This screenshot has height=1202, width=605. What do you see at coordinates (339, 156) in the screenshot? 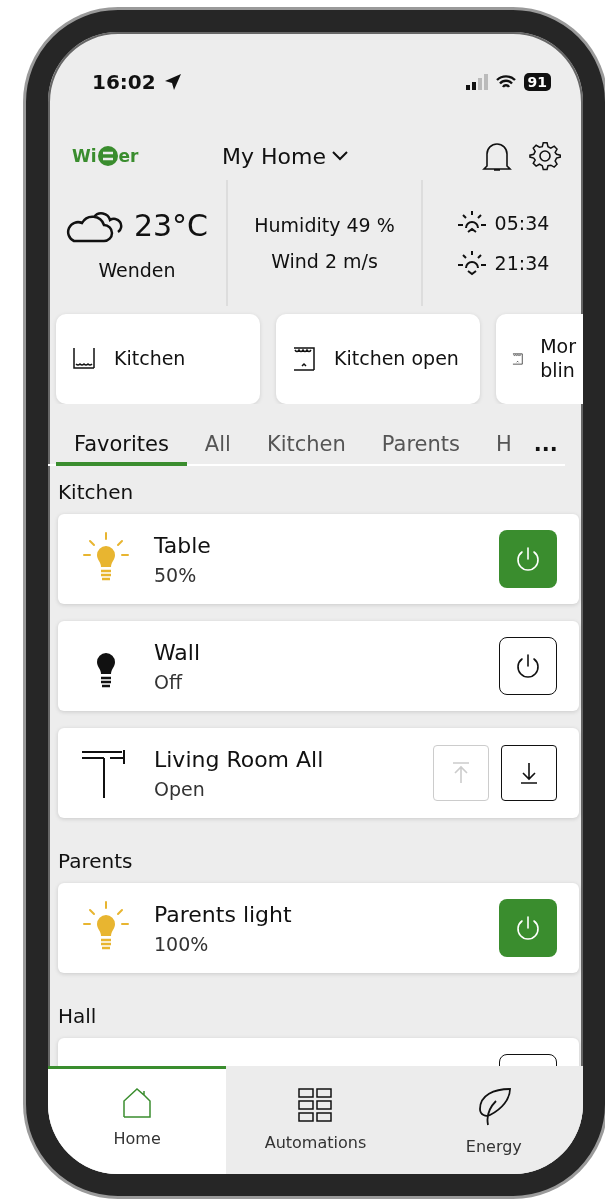
I see `chevron-down-icon` at bounding box center [339, 156].